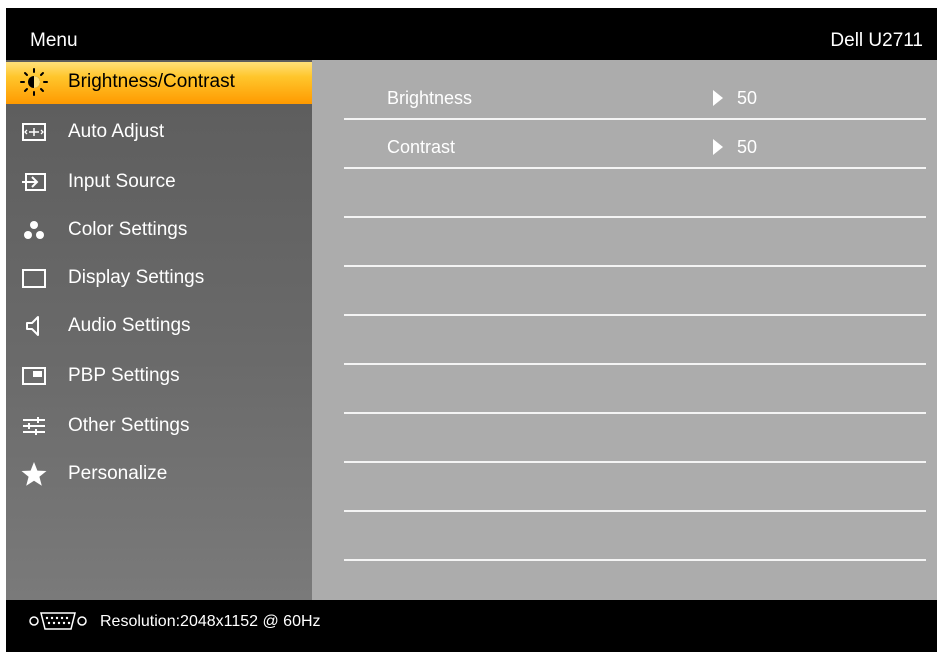 This screenshot has width=943, height=652. I want to click on sidebar-item-label: Brightness/Contrast, so click(151, 81).